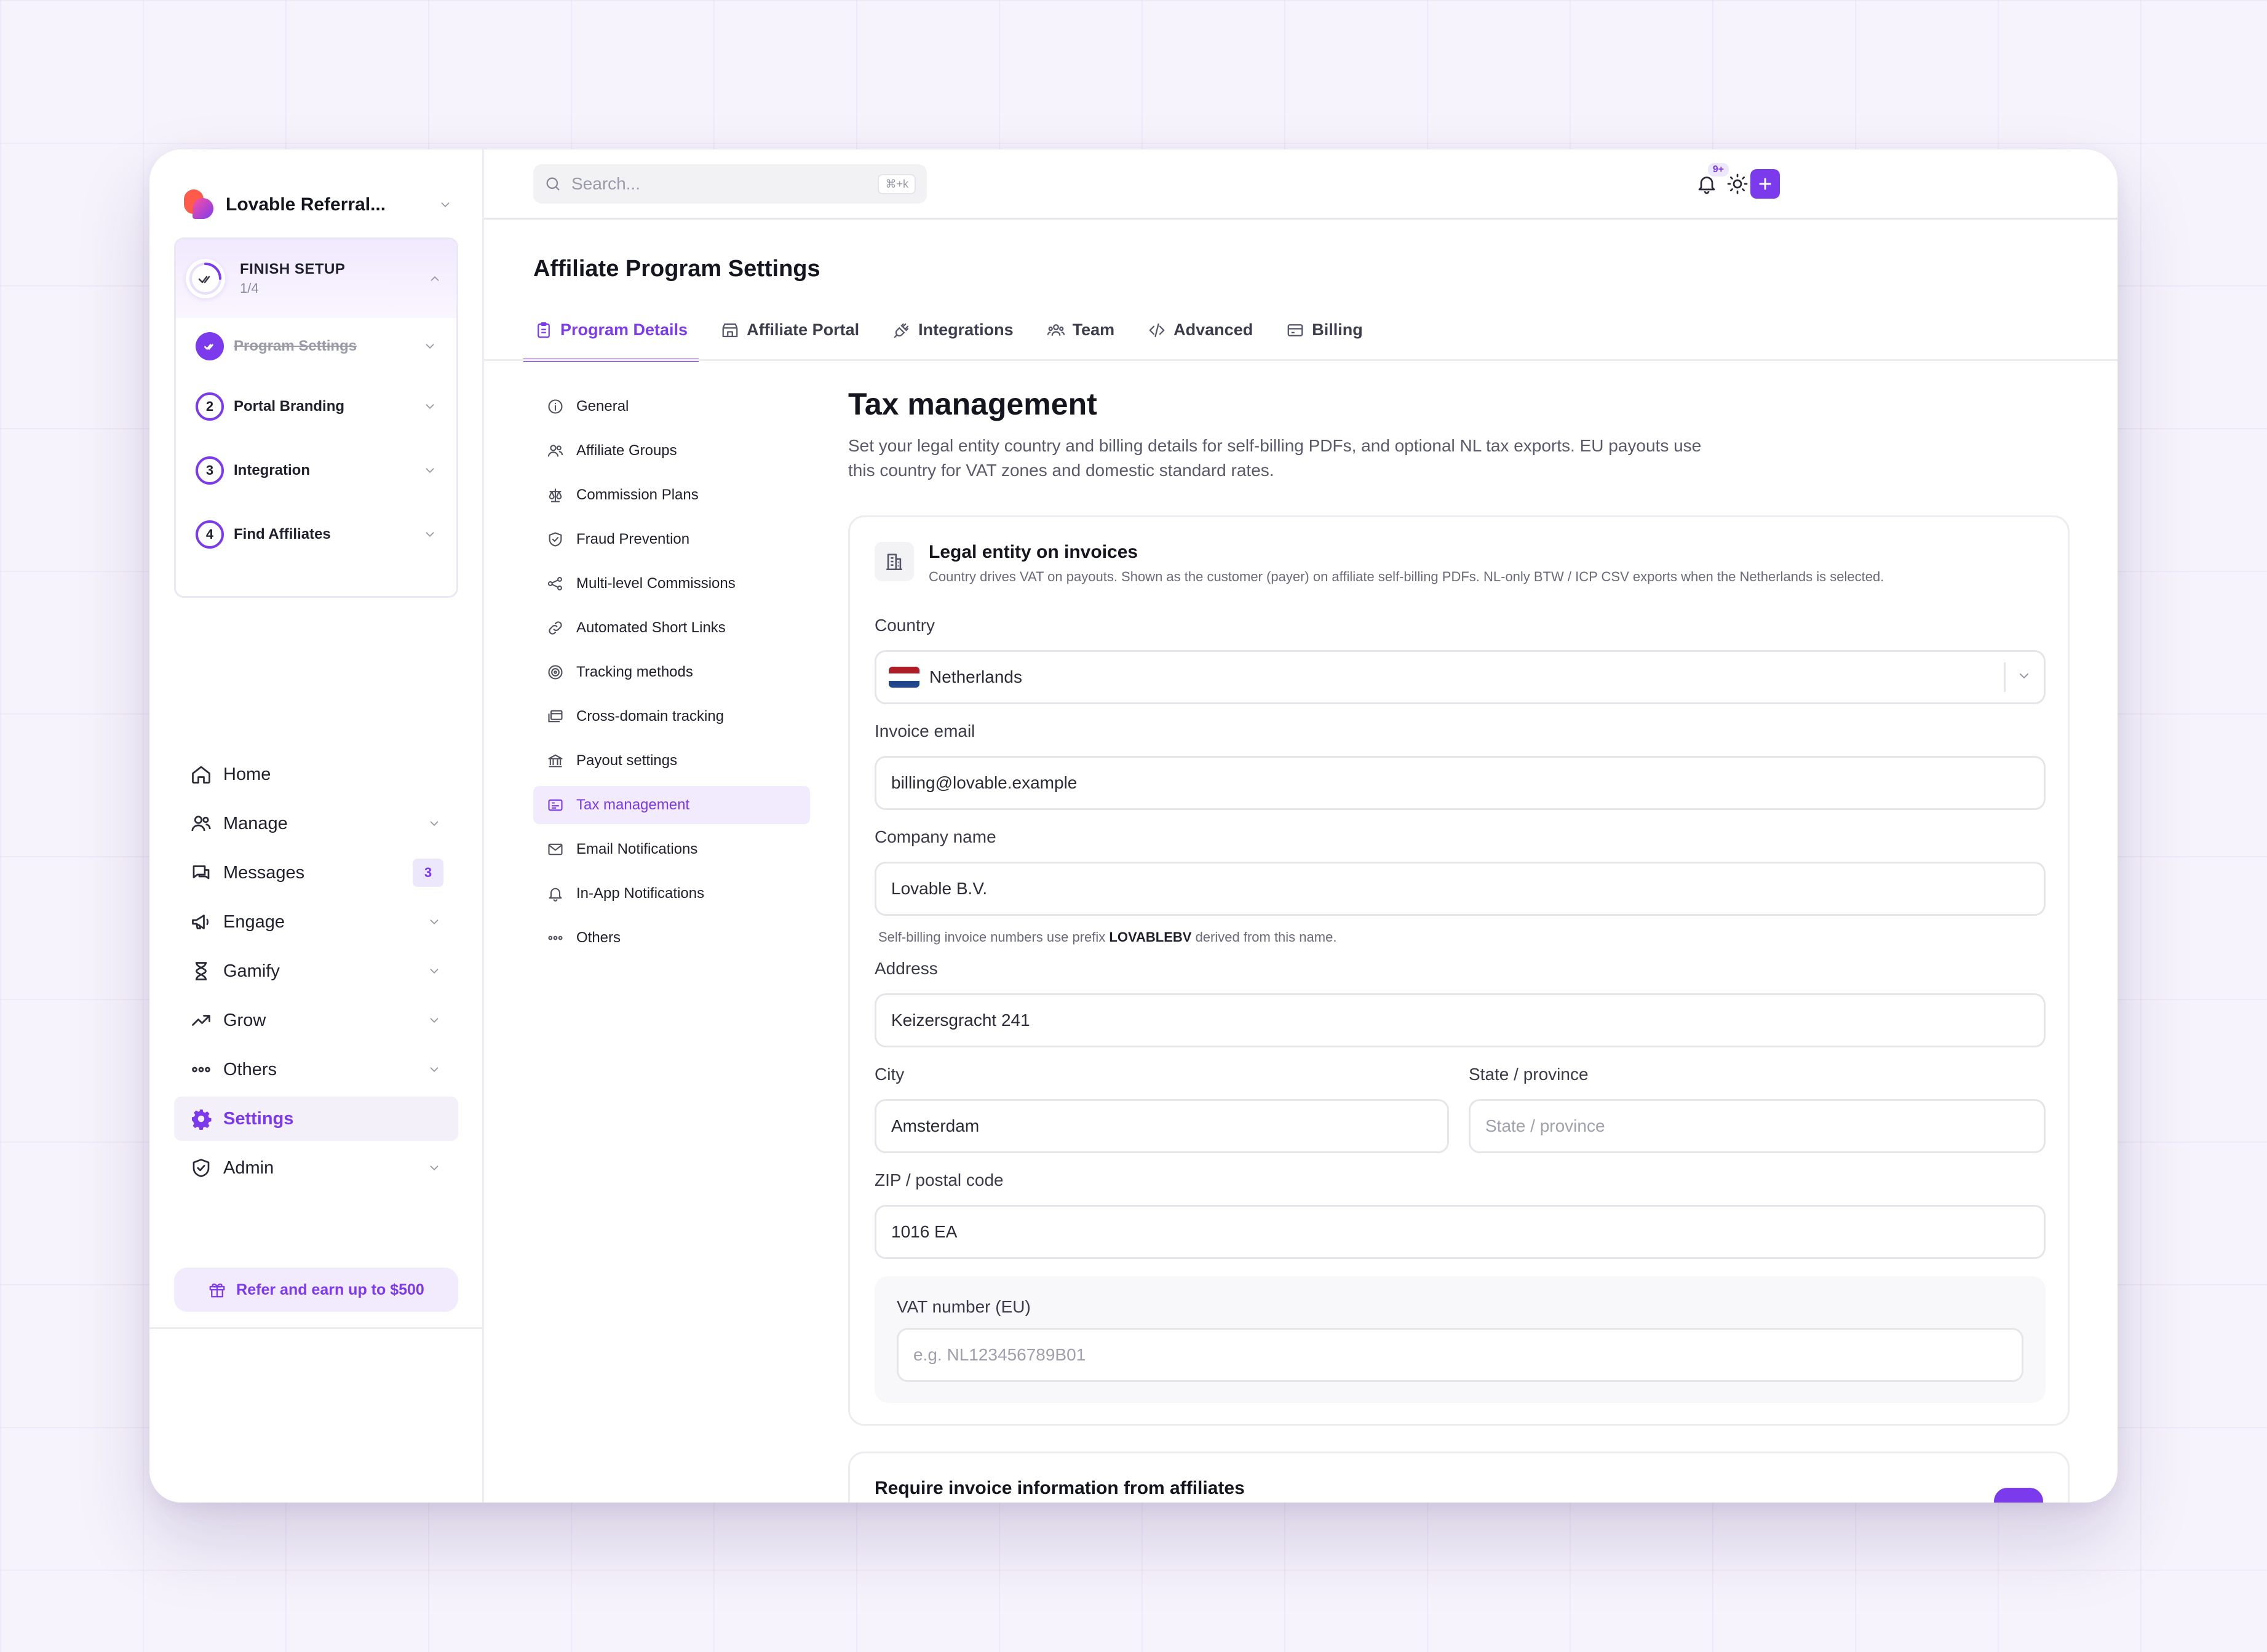 The width and height of the screenshot is (2267, 1652). Describe the element at coordinates (210, 534) in the screenshot. I see `step-number: 4` at that location.